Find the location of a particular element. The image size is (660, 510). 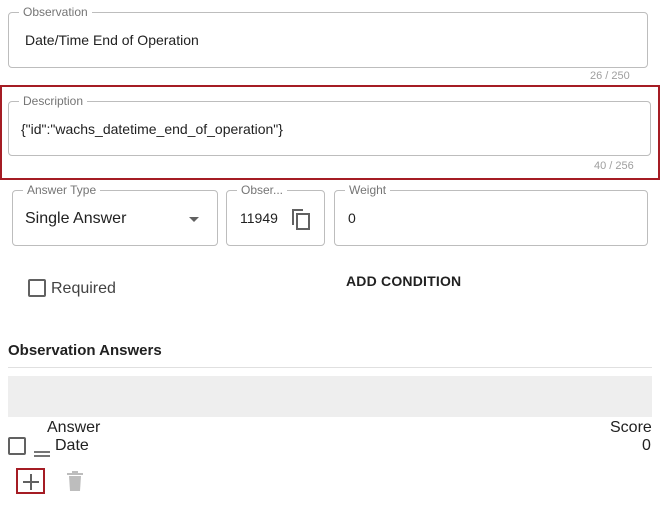

description-counter: 40 / 256 is located at coordinates (614, 166).